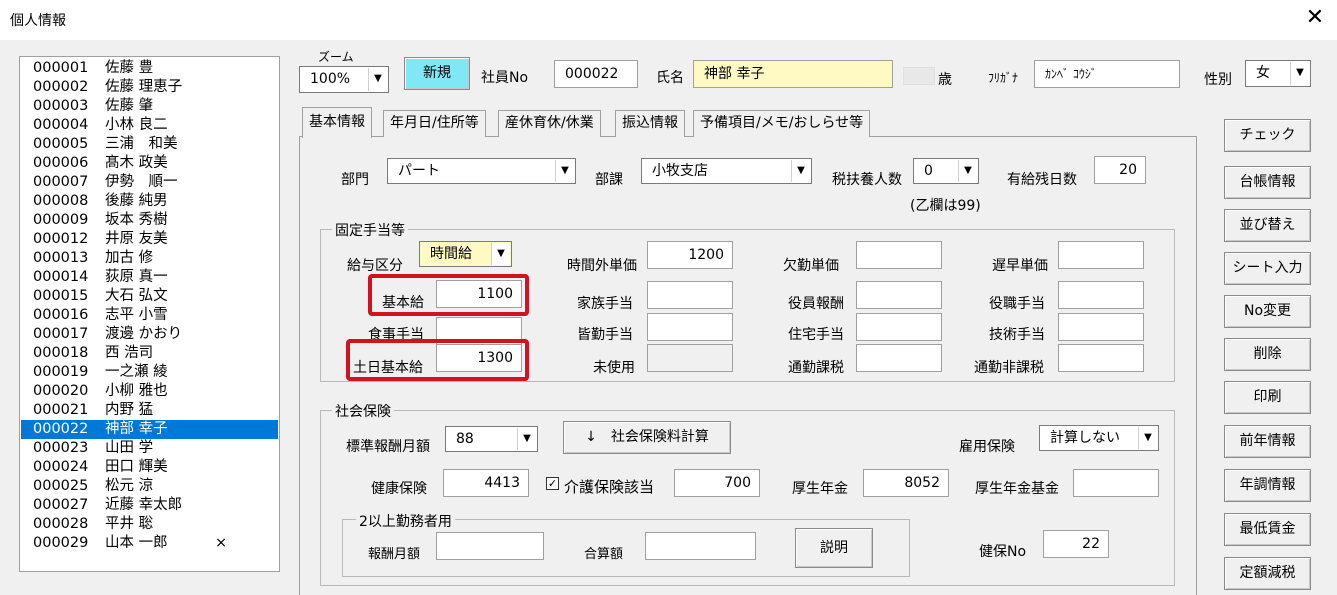  I want to click on list-item: 000020 小柳 雅也, so click(149, 391).